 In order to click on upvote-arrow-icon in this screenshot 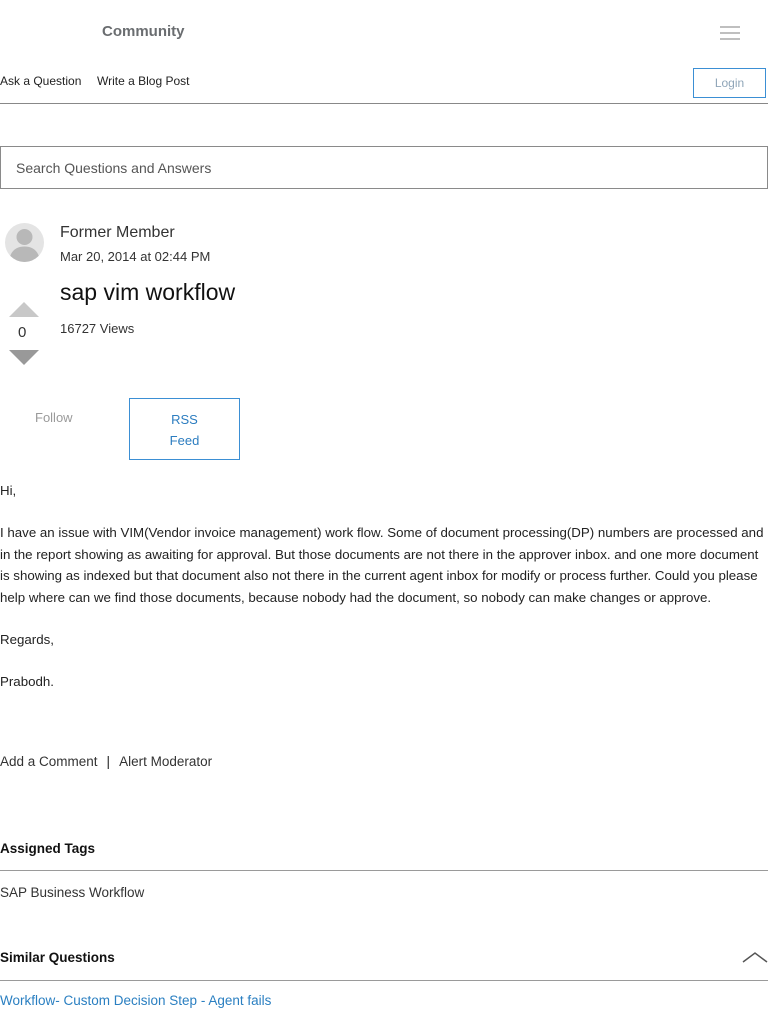, I will do `click(24, 309)`.